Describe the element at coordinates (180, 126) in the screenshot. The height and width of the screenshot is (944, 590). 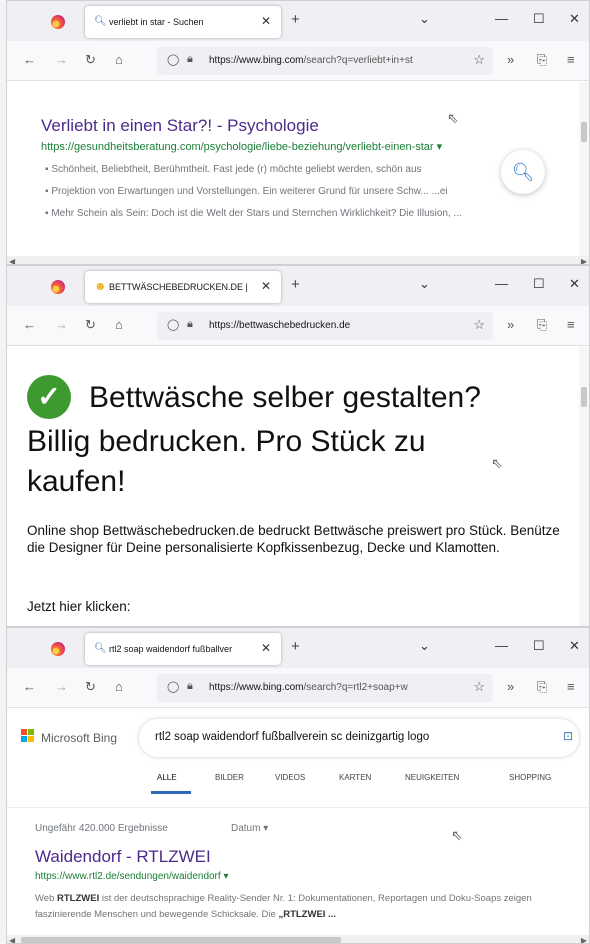
I see `result-title-link: Verliebt in einen Star?! - Psychologie` at that location.